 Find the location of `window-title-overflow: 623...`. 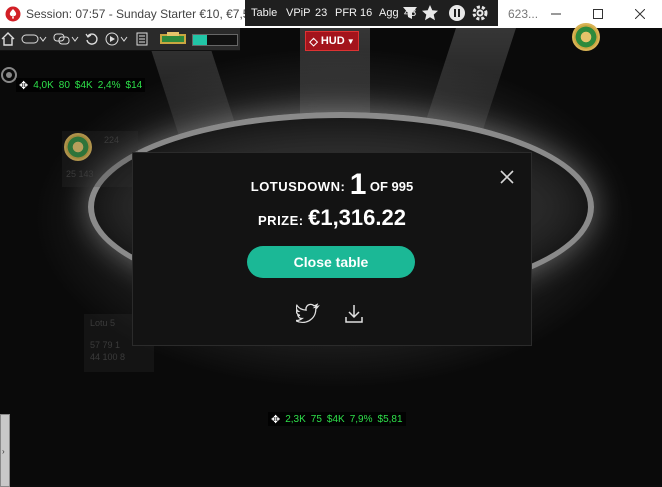

window-title-overflow: 623... is located at coordinates (523, 14).